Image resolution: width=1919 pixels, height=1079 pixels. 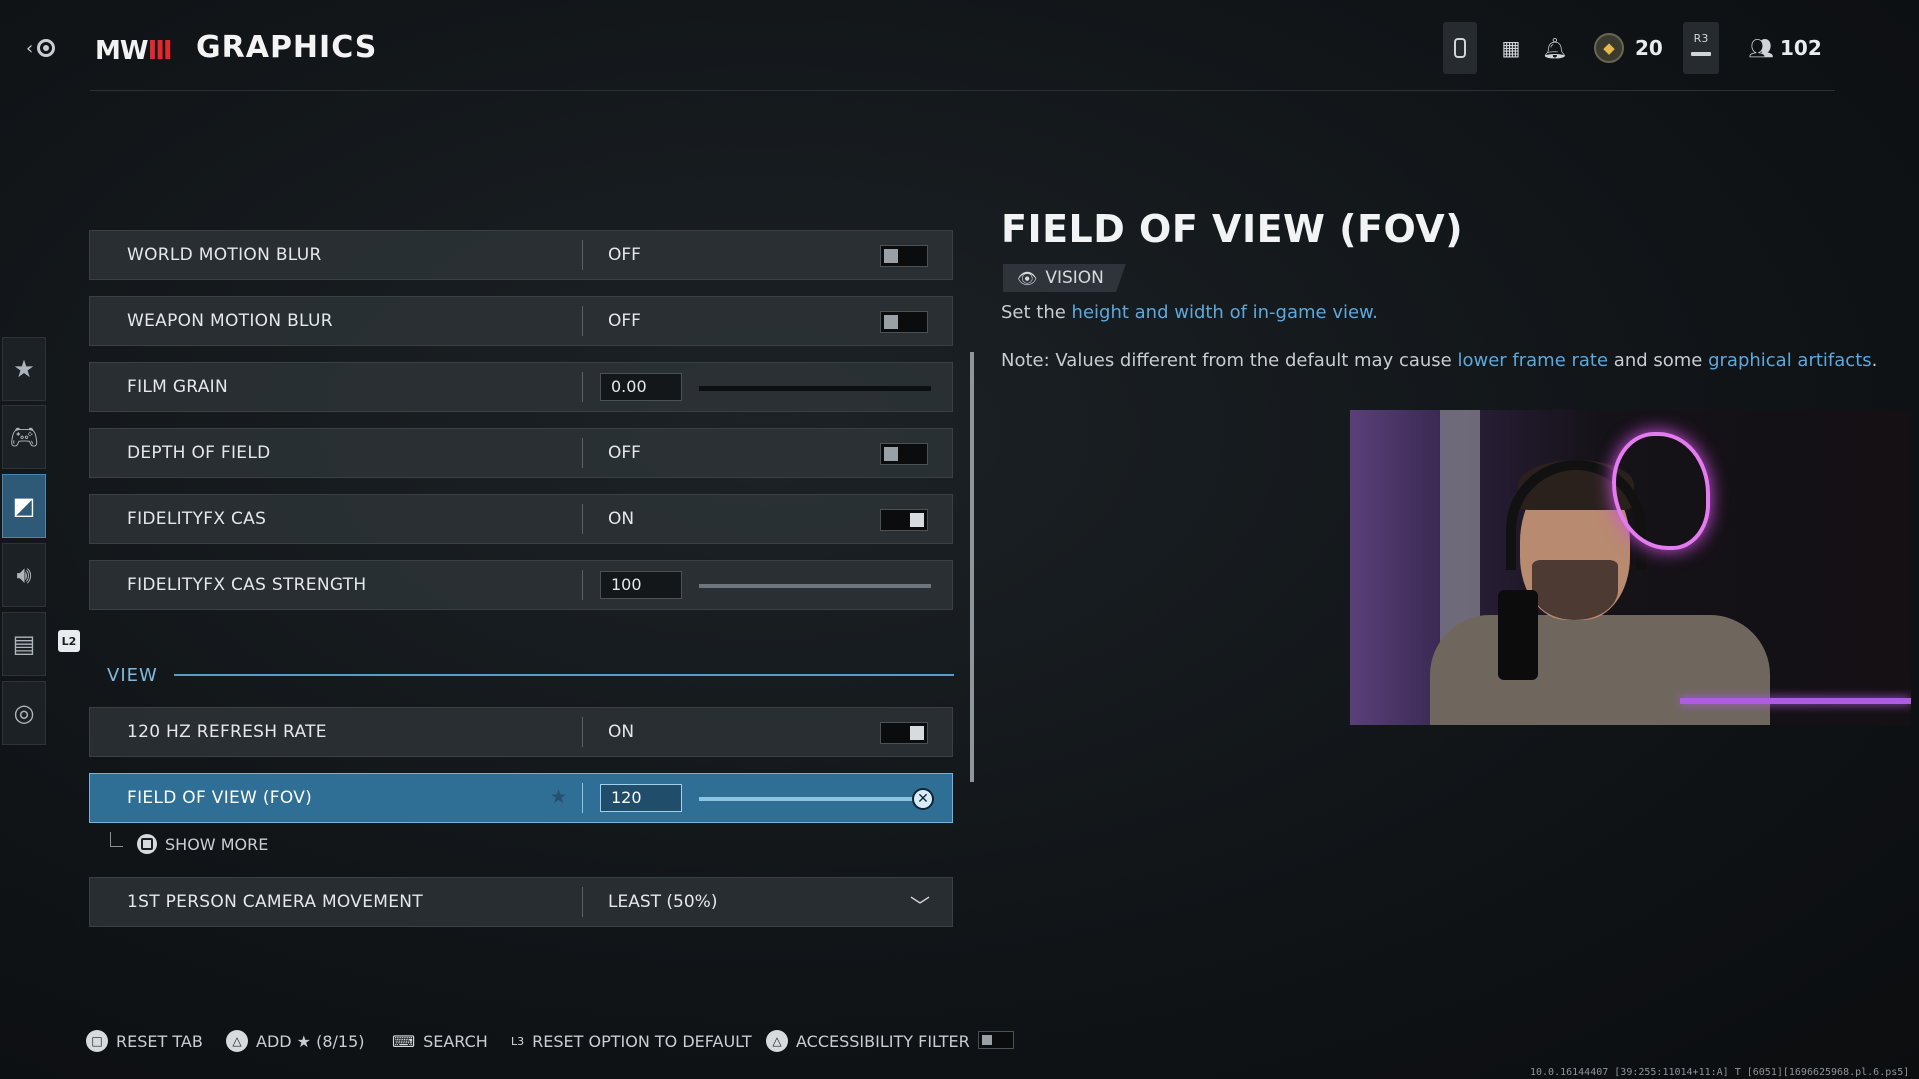 I want to click on scrollbar, so click(x=972, y=567).